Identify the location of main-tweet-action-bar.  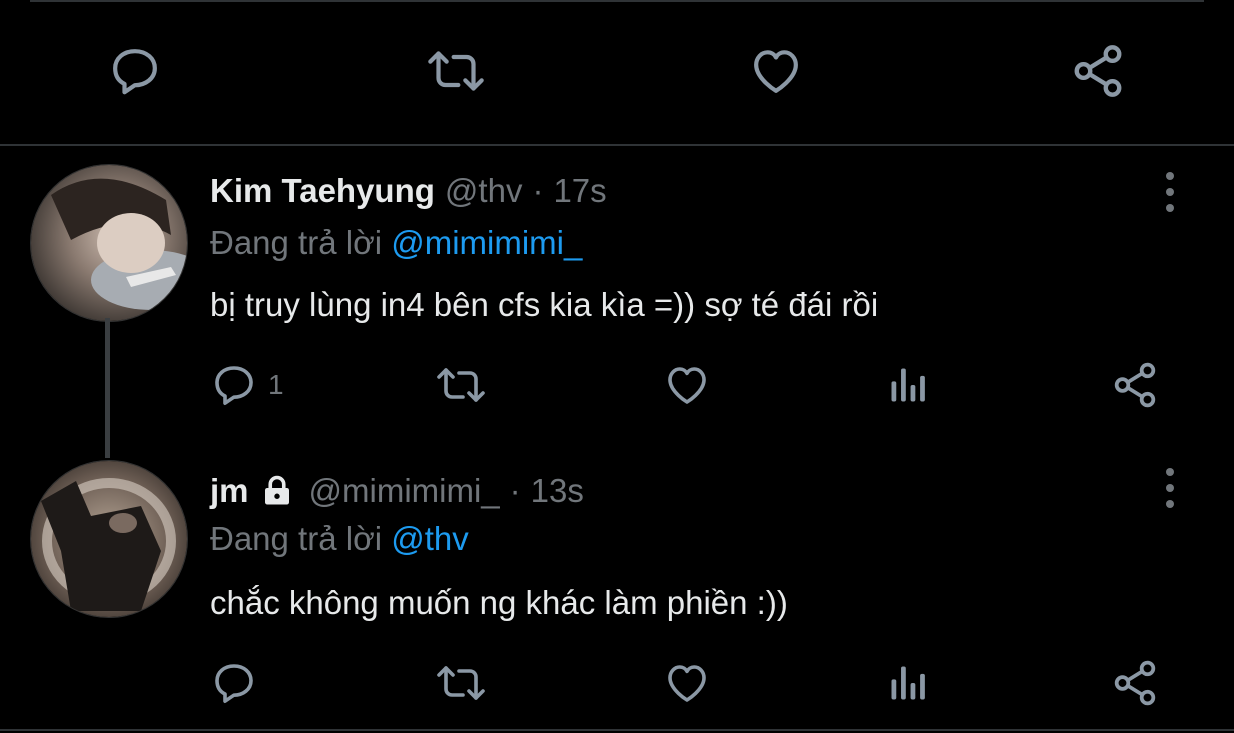
(617, 71).